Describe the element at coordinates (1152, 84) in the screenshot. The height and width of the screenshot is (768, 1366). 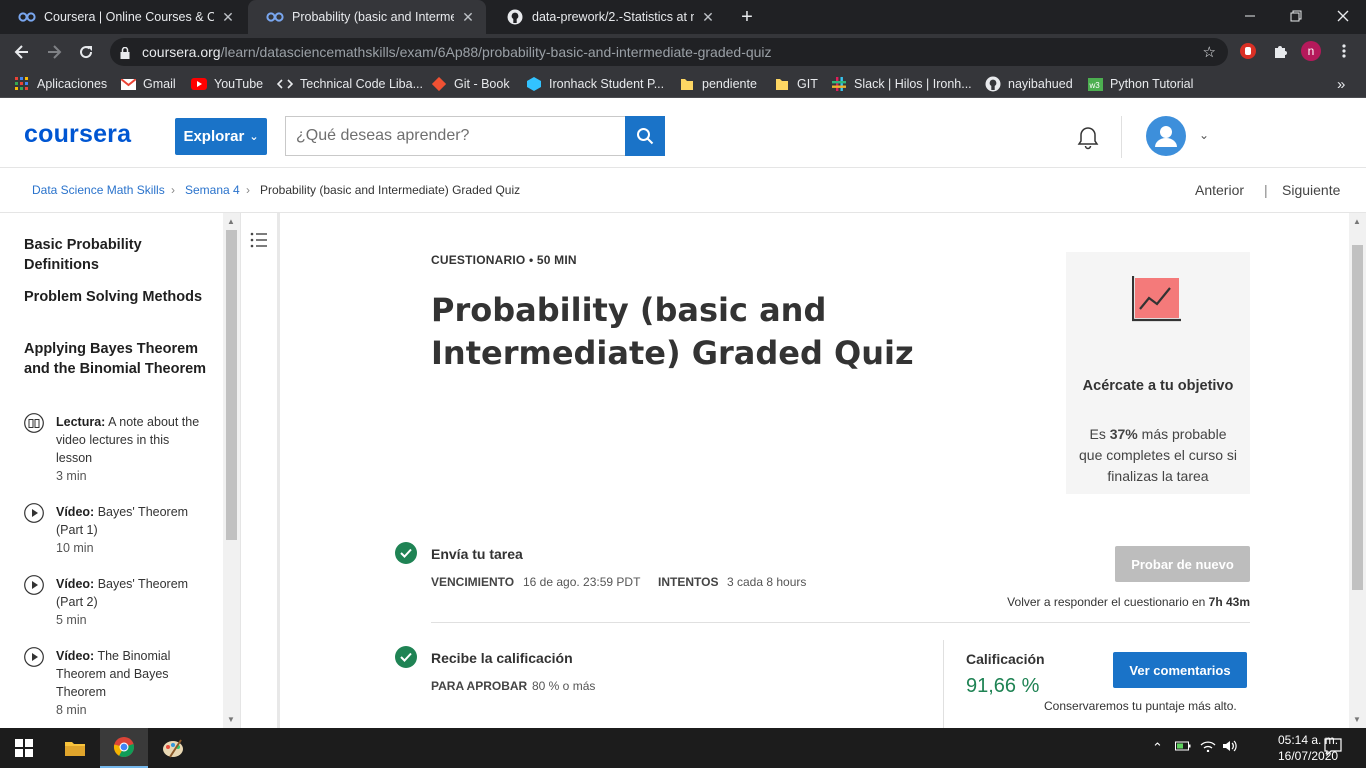
I see `bookmark-label: Python Tutorial` at that location.